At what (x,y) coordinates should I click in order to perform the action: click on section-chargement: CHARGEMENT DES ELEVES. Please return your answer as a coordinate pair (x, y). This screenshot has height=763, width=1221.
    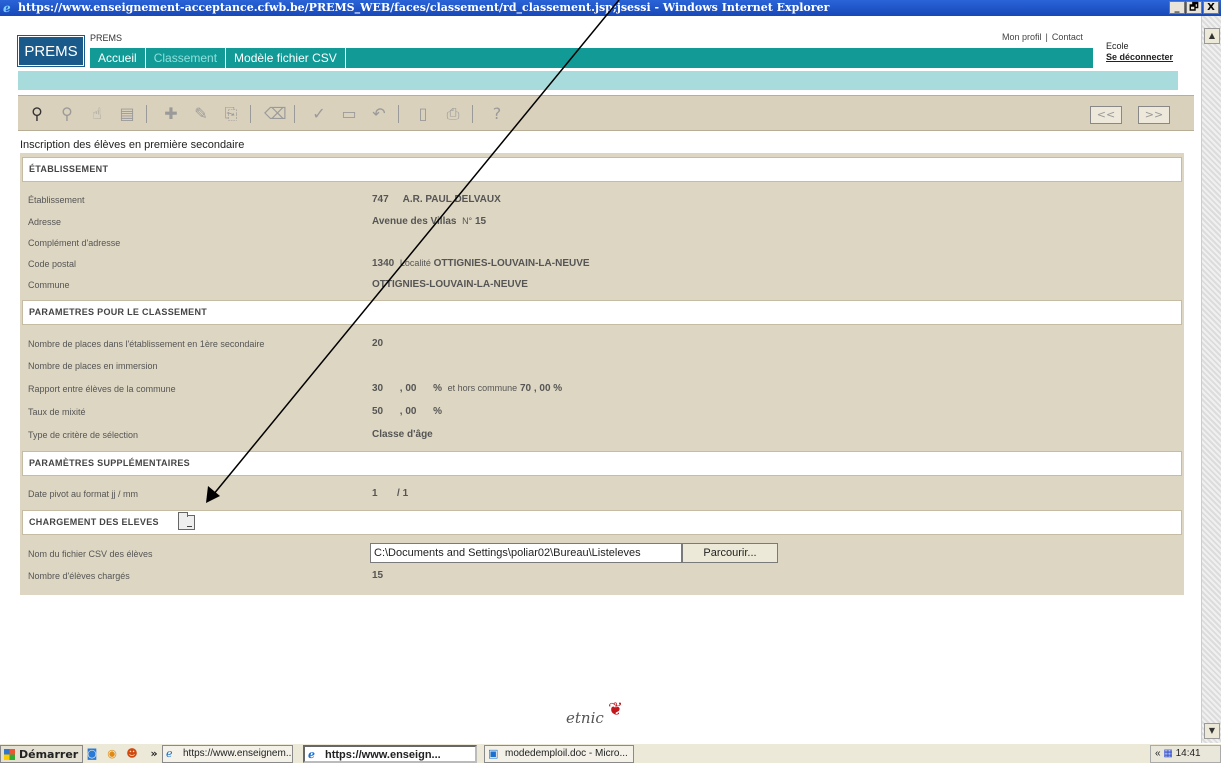
    Looking at the image, I should click on (602, 522).